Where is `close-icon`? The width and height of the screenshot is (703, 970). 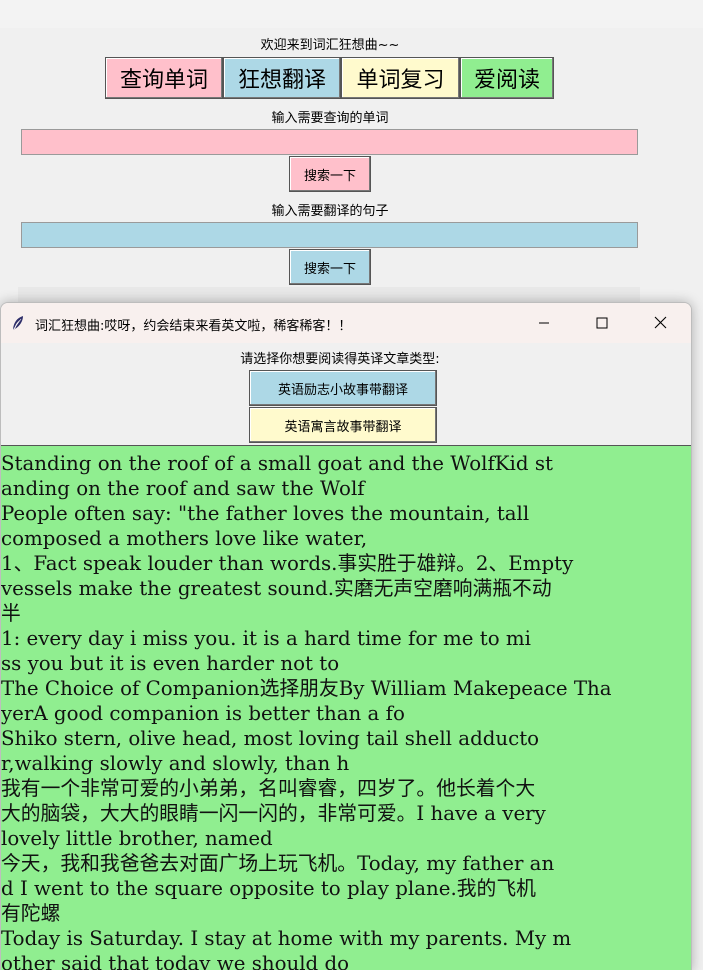 close-icon is located at coordinates (660, 323).